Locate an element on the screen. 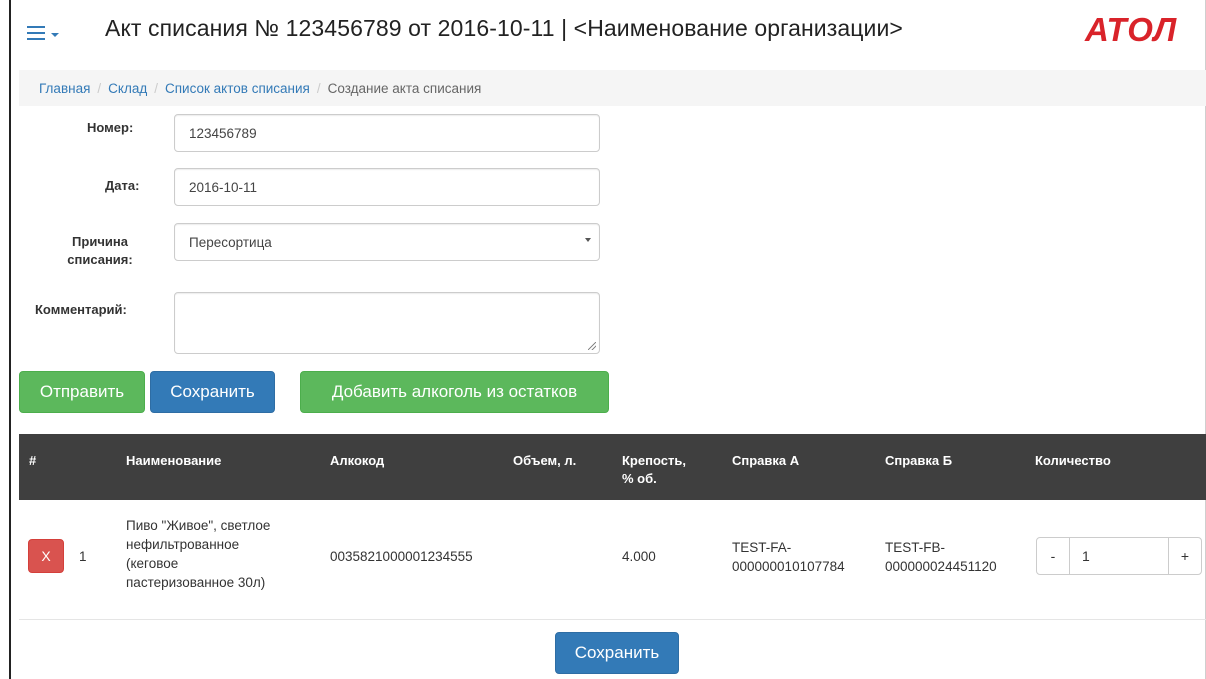 This screenshot has height=679, width=1206. row-name-line: нефильтрованное is located at coordinates (183, 544).